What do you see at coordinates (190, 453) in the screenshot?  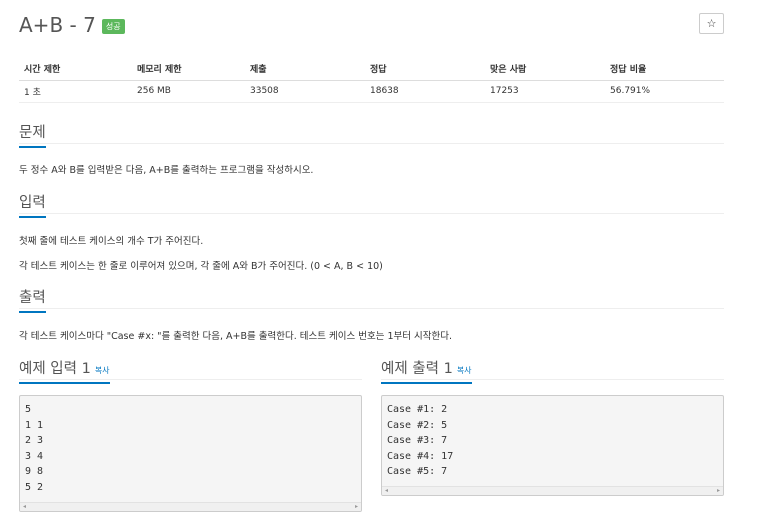 I see `sample-input-box: 5 1 1 2 3 3 4 9 8 5 2 ◂ ▸` at bounding box center [190, 453].